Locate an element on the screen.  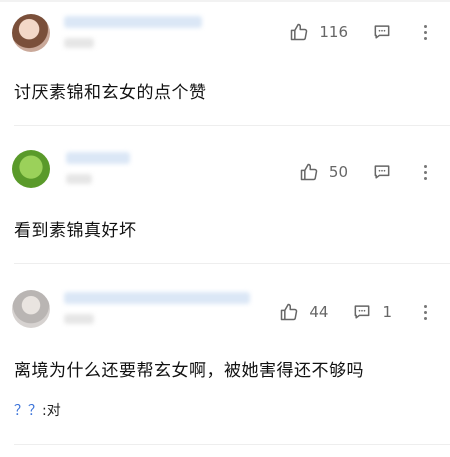
like-button: 116 is located at coordinates (318, 32).